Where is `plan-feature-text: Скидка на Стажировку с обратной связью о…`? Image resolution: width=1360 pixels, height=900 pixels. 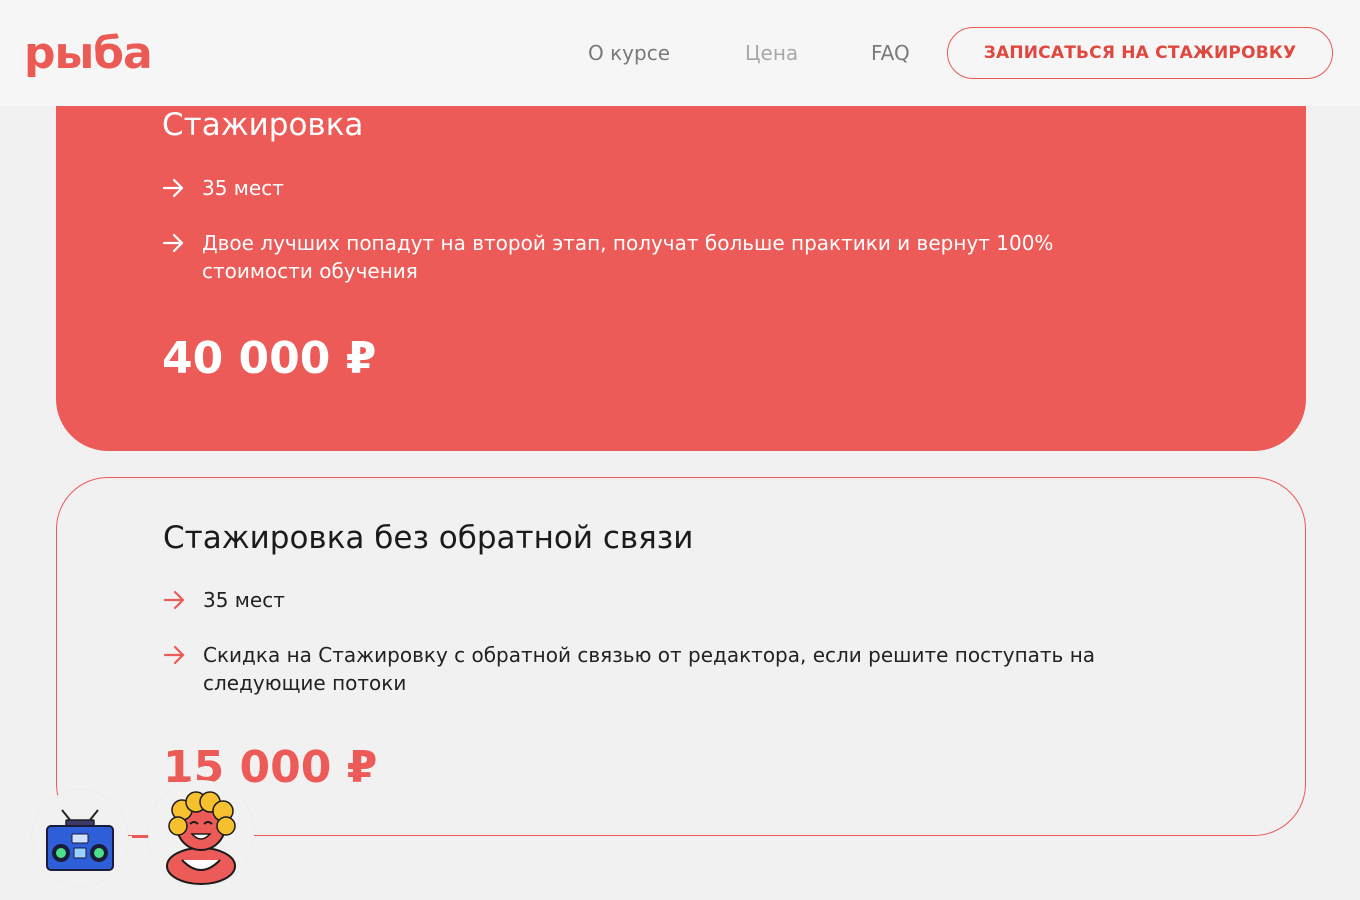 plan-feature-text: Скидка на Стажировку с обратной связью о… is located at coordinates (649, 669).